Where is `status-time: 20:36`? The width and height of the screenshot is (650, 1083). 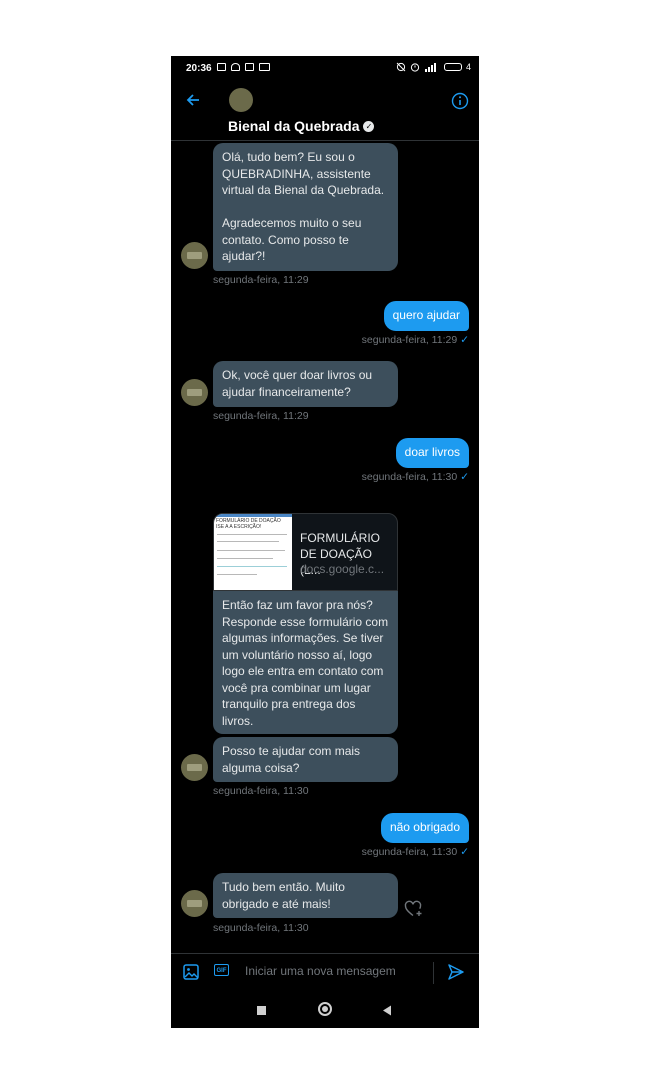 status-time: 20:36 is located at coordinates (199, 68).